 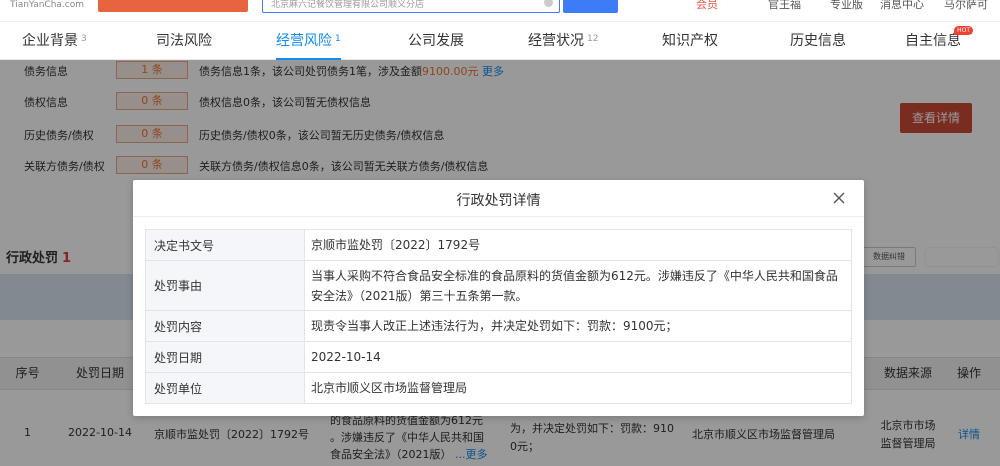 I want to click on detail-value: 京顺市监处罚〔2022〕1792号, so click(x=578, y=245).